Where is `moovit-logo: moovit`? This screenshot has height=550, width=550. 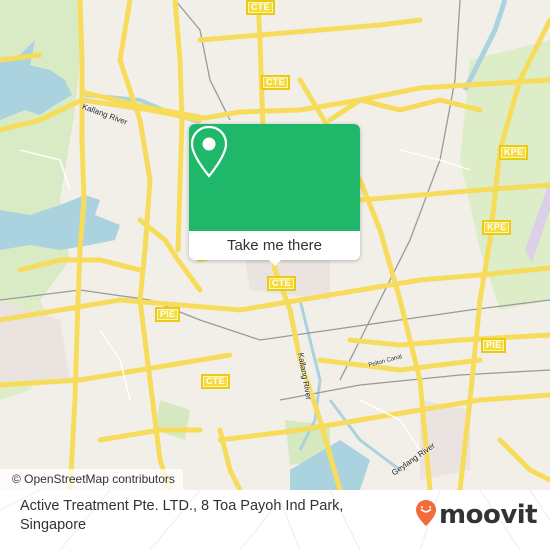
moovit-logo: moovit is located at coordinates (476, 515).